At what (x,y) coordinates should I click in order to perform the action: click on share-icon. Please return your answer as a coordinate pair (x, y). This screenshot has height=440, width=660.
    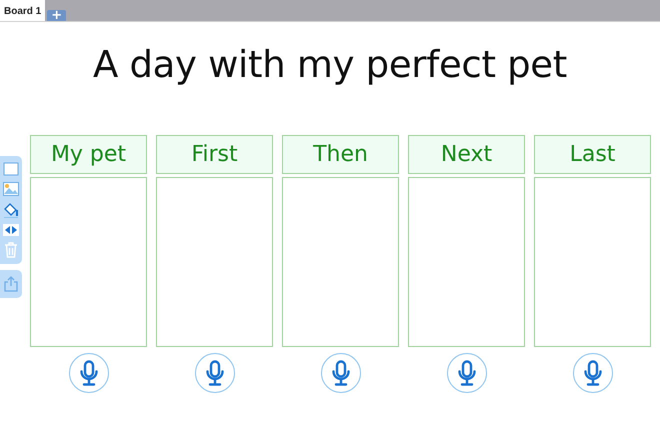
    Looking at the image, I should click on (11, 284).